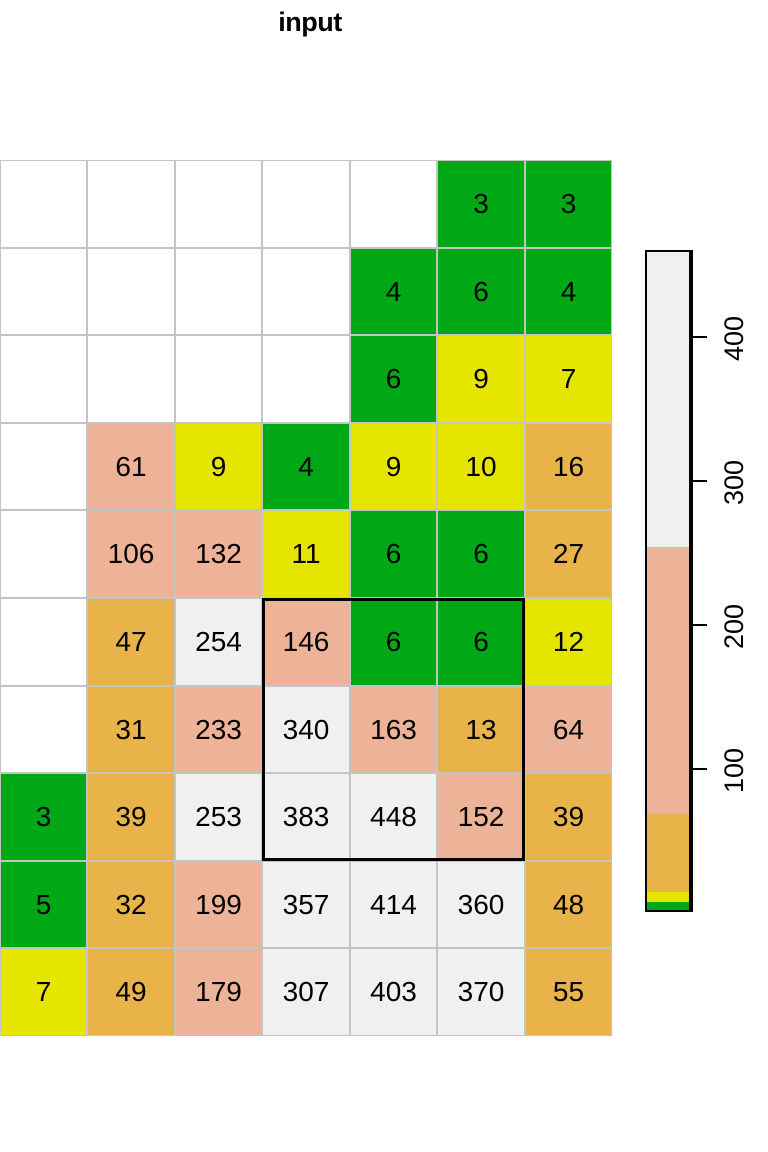 This screenshot has width=768, height=1152. Describe the element at coordinates (568, 729) in the screenshot. I see `heatmap-cell: 64` at that location.